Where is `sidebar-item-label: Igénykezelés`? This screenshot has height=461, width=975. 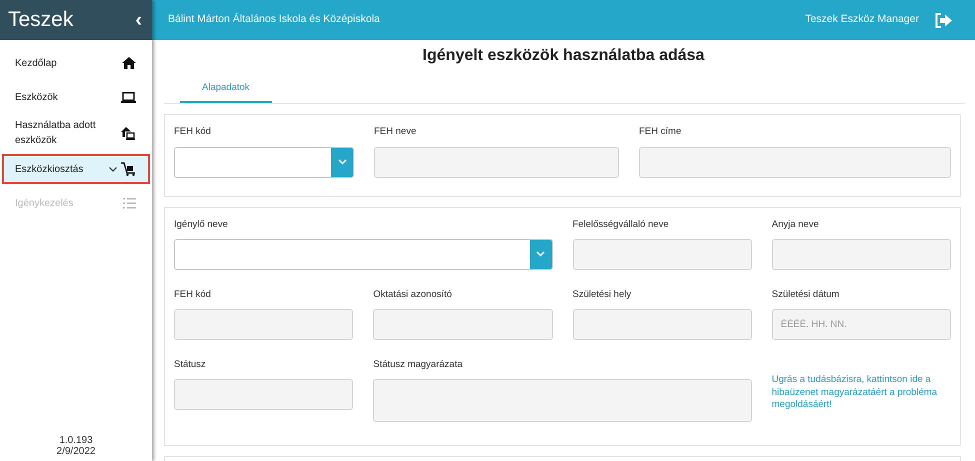 sidebar-item-label: Igénykezelés is located at coordinates (44, 203).